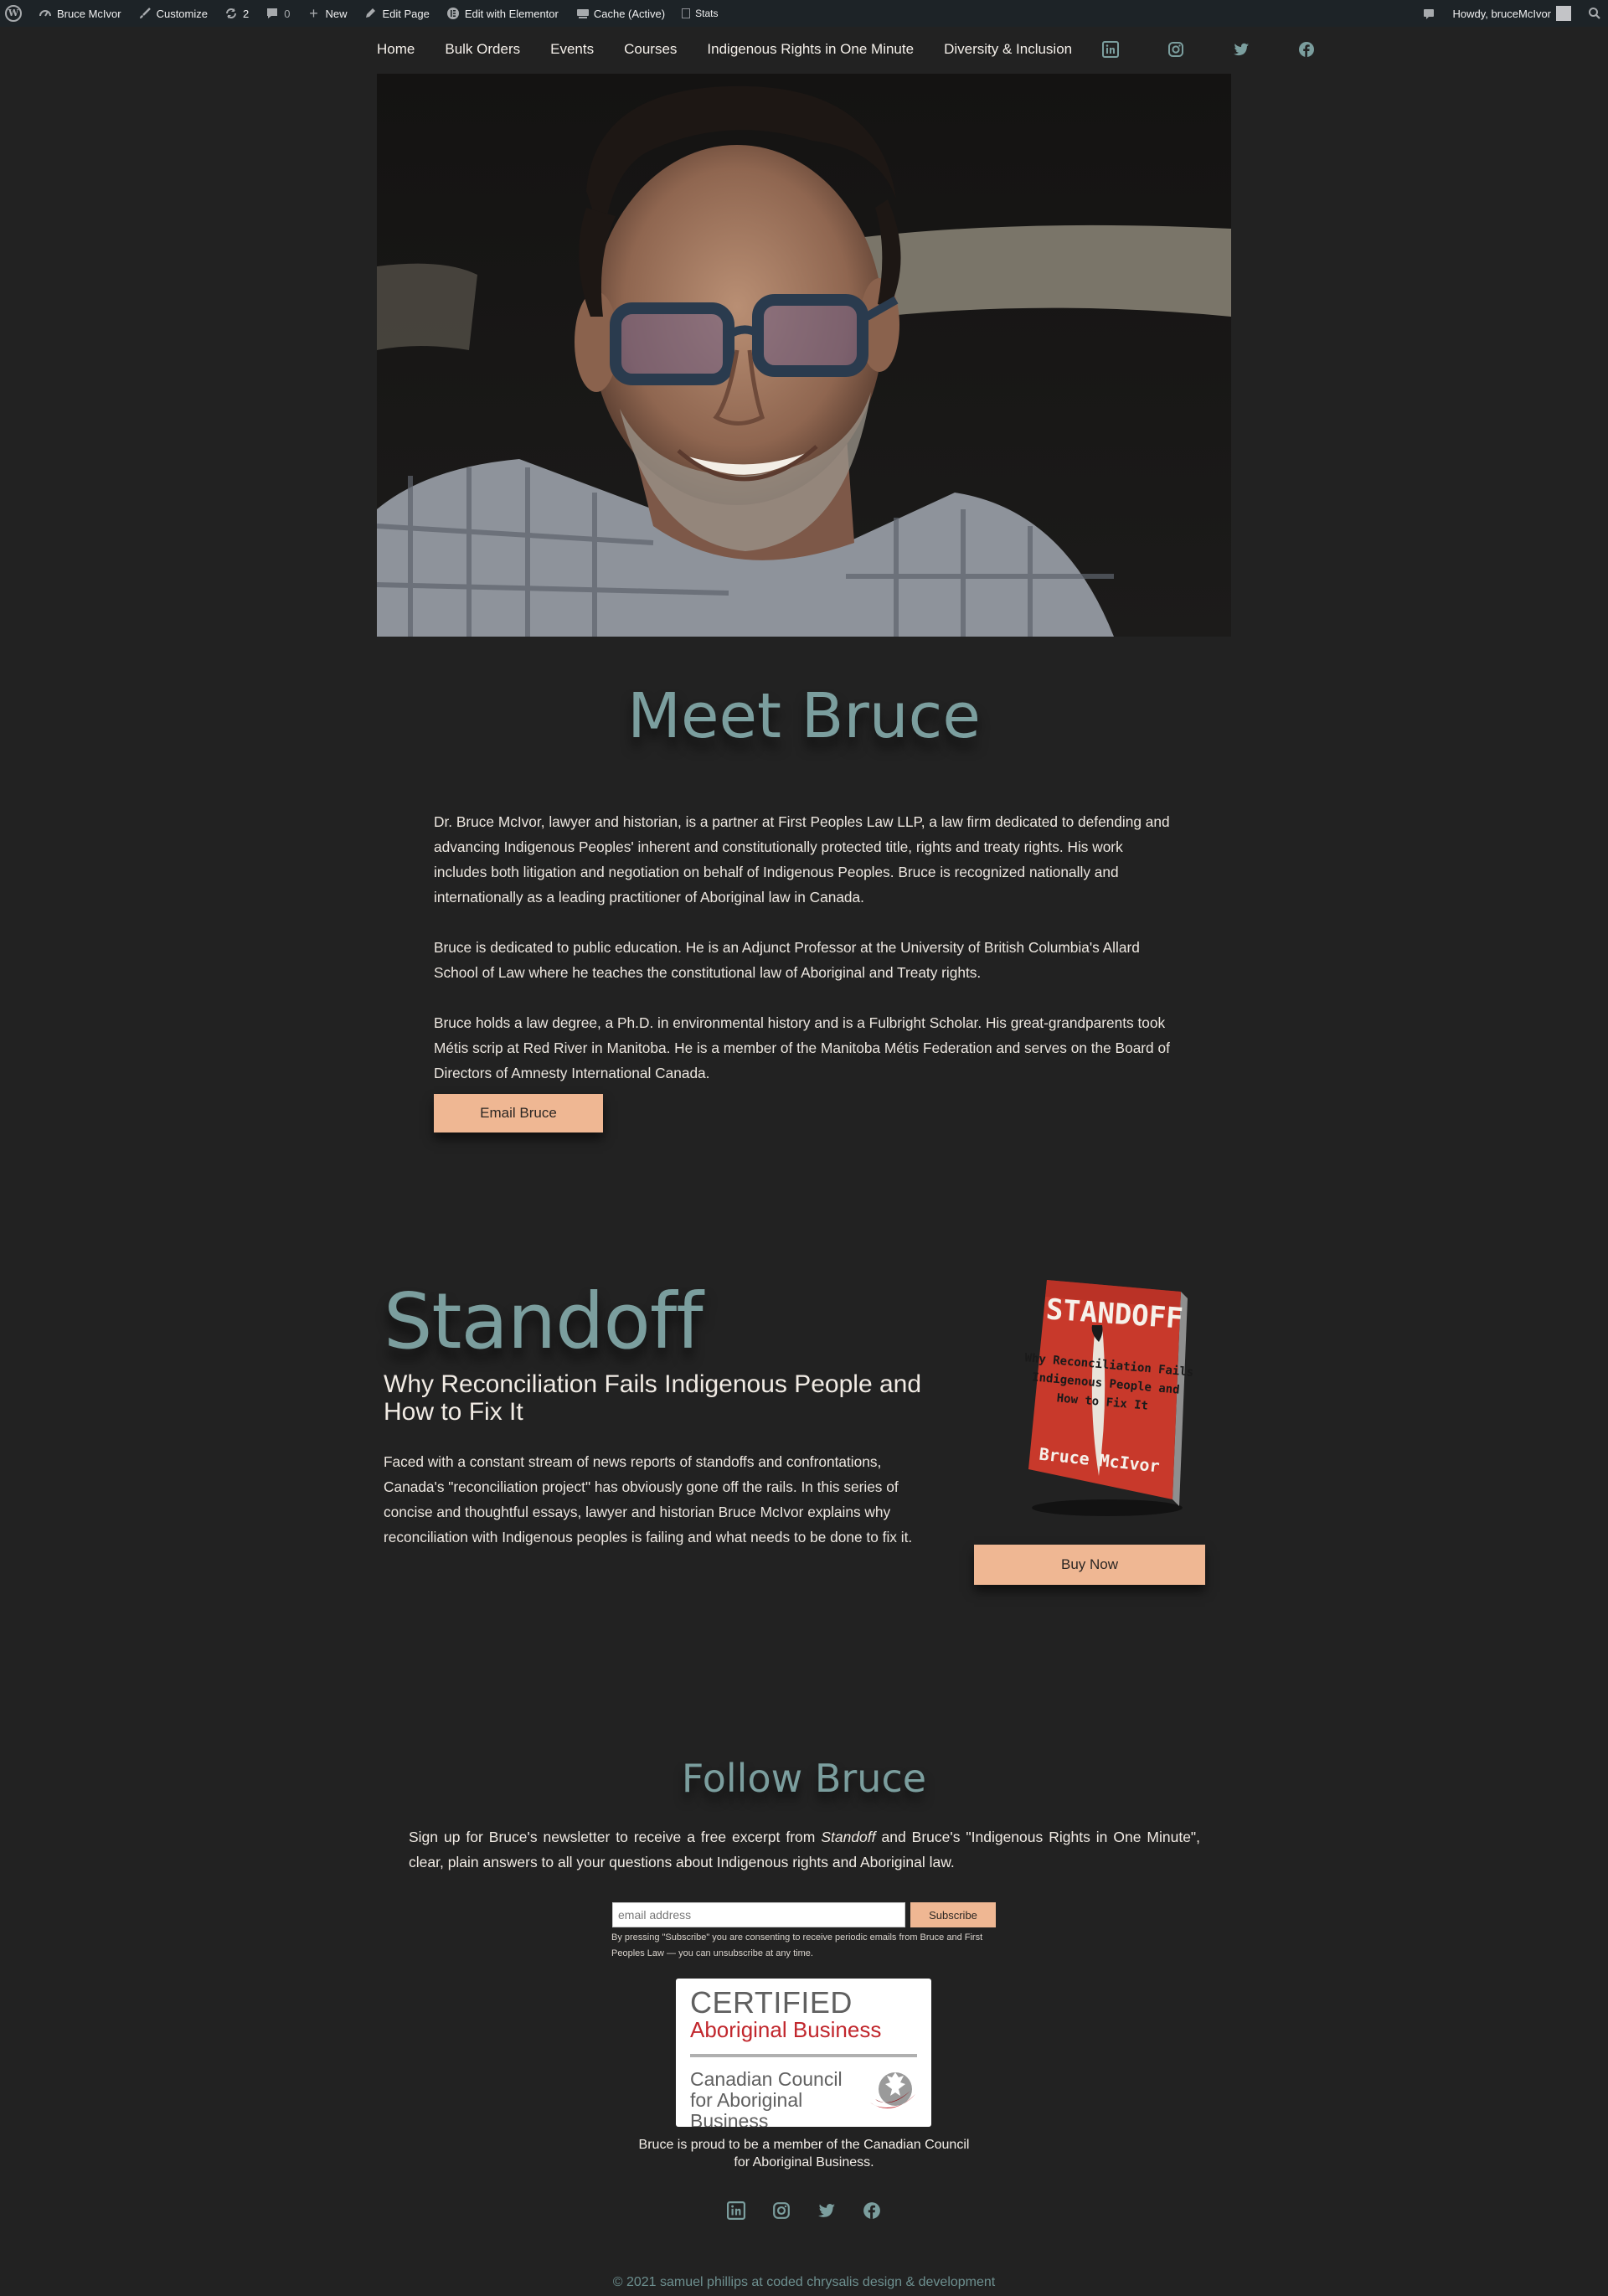 This screenshot has height=2296, width=1608. Describe the element at coordinates (804, 716) in the screenshot. I see `meet-bruce-title: Meet Bruce` at that location.